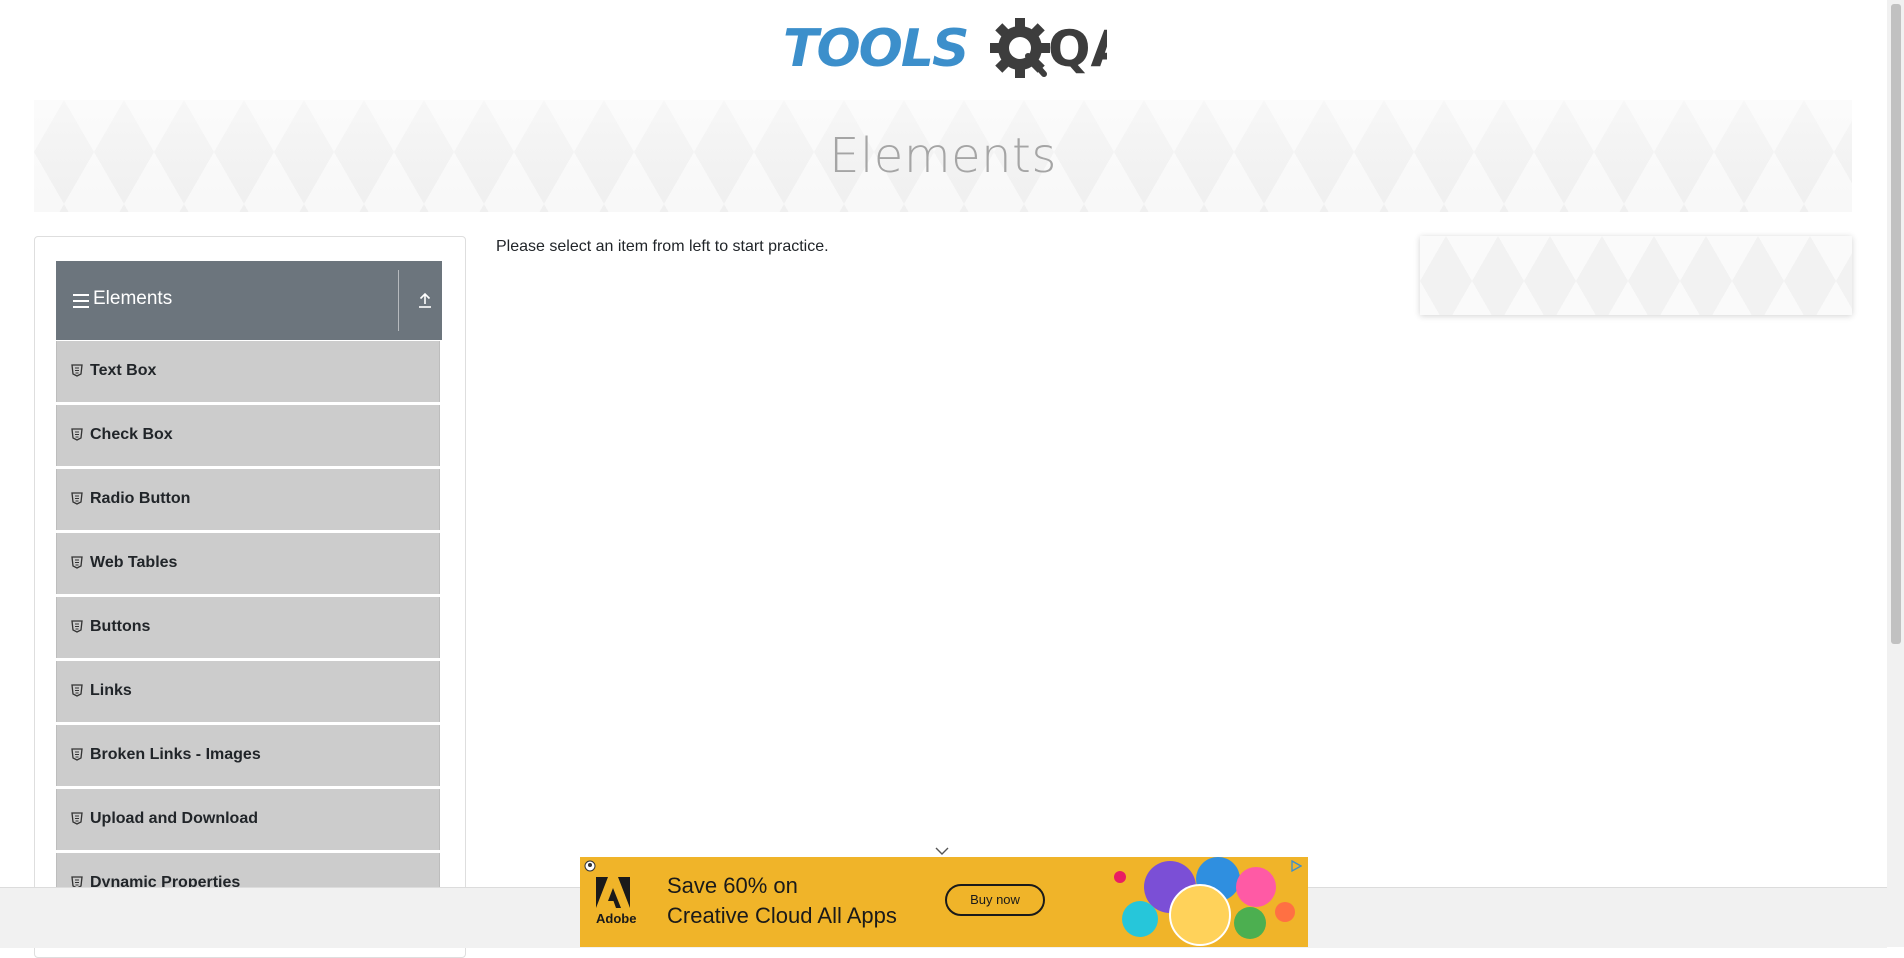 This screenshot has height=958, width=1904. What do you see at coordinates (249, 300) in the screenshot?
I see `element-group-header: Elements` at bounding box center [249, 300].